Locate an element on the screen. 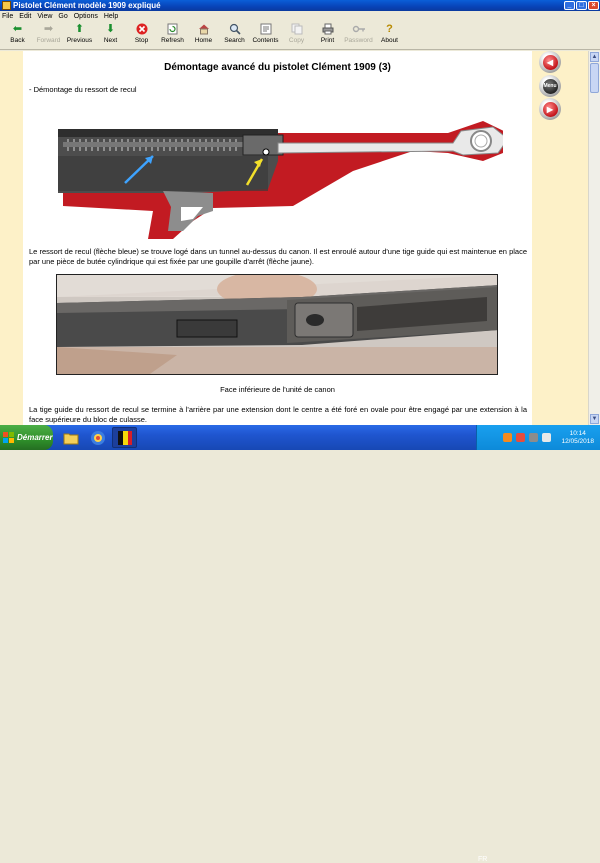 This screenshot has height=863, width=600. search-icon is located at coordinates (235, 29).